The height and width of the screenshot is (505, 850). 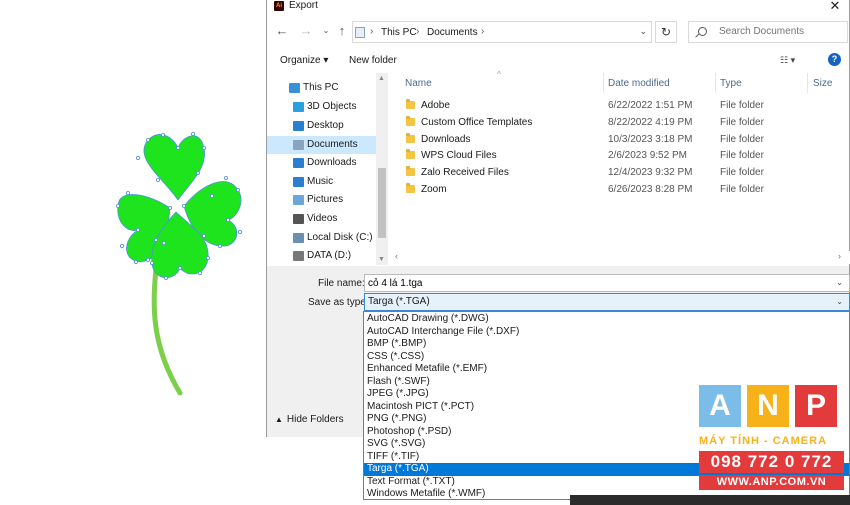 What do you see at coordinates (606, 319) in the screenshot?
I see `file-type-option: AutoCAD Drawing (*.DWG)` at bounding box center [606, 319].